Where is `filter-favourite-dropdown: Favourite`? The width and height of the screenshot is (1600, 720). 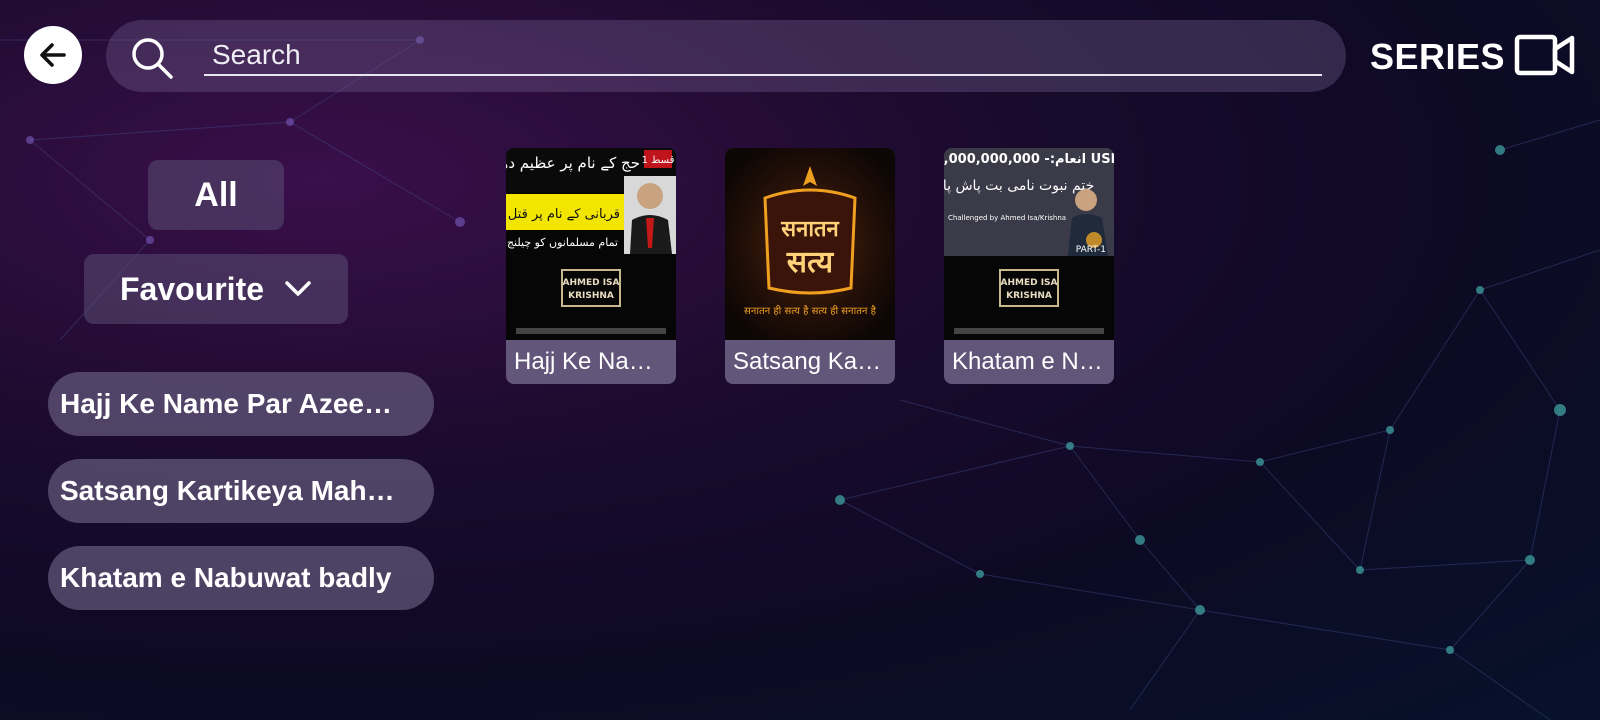 filter-favourite-dropdown: Favourite is located at coordinates (216, 289).